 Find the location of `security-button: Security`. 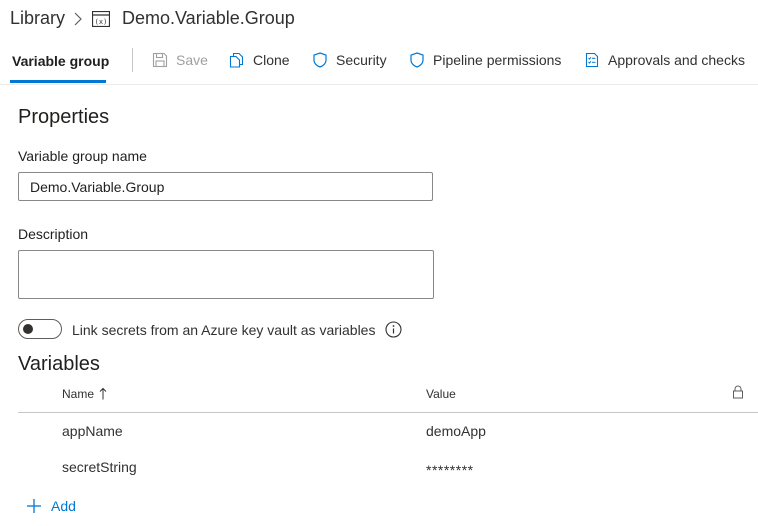

security-button: Security is located at coordinates (349, 60).